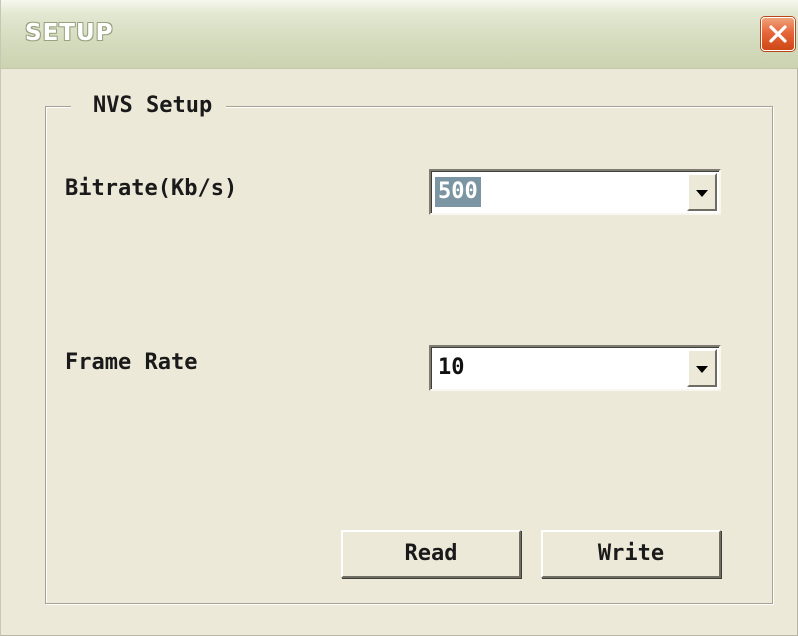  Describe the element at coordinates (131, 362) in the screenshot. I see `frame-rate-label: Frame Rate` at that location.